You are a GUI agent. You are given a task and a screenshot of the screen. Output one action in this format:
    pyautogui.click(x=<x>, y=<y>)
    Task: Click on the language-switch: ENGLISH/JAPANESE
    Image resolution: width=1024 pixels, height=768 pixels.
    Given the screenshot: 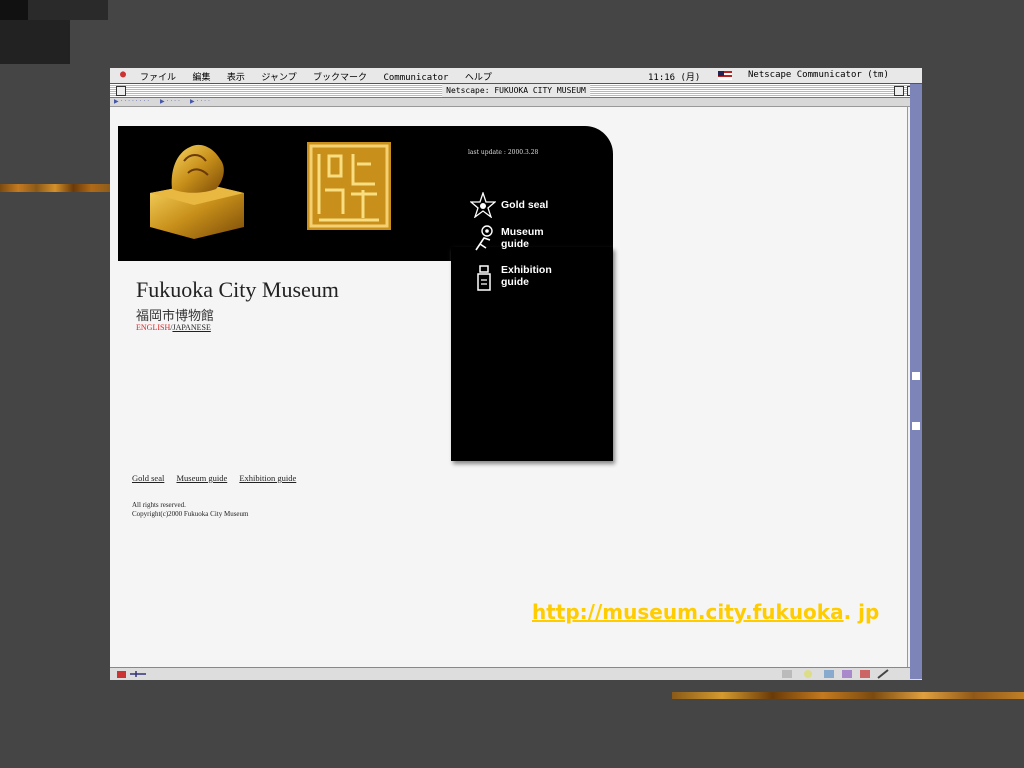 What is the action you would take?
    pyautogui.click(x=173, y=327)
    